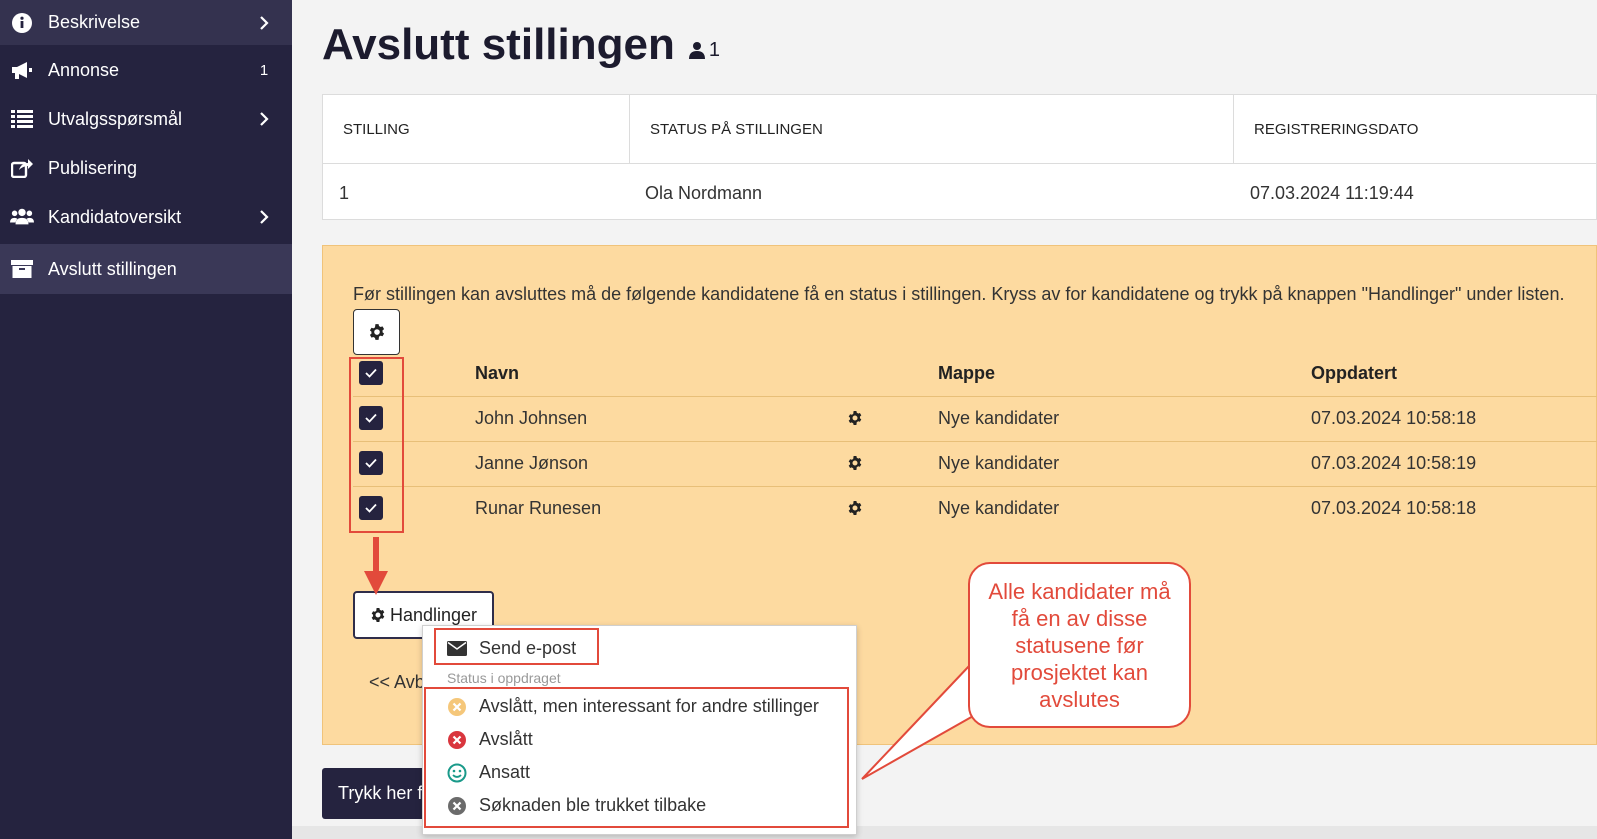 The height and width of the screenshot is (839, 1597). What do you see at coordinates (115, 118) in the screenshot?
I see `sidebar-item-label: Utvalgsspørsmål` at bounding box center [115, 118].